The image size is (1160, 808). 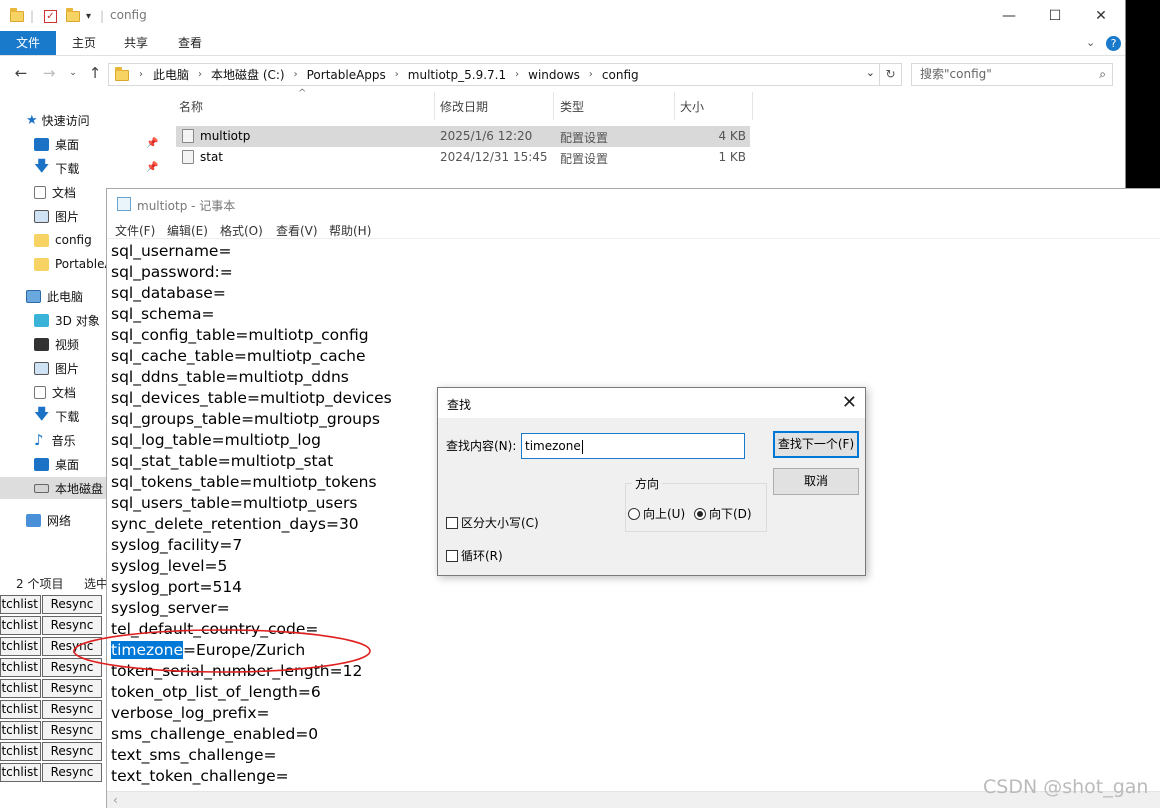 What do you see at coordinates (474, 555) in the screenshot?
I see `wrap-around-checkbox: 循环(R)` at bounding box center [474, 555].